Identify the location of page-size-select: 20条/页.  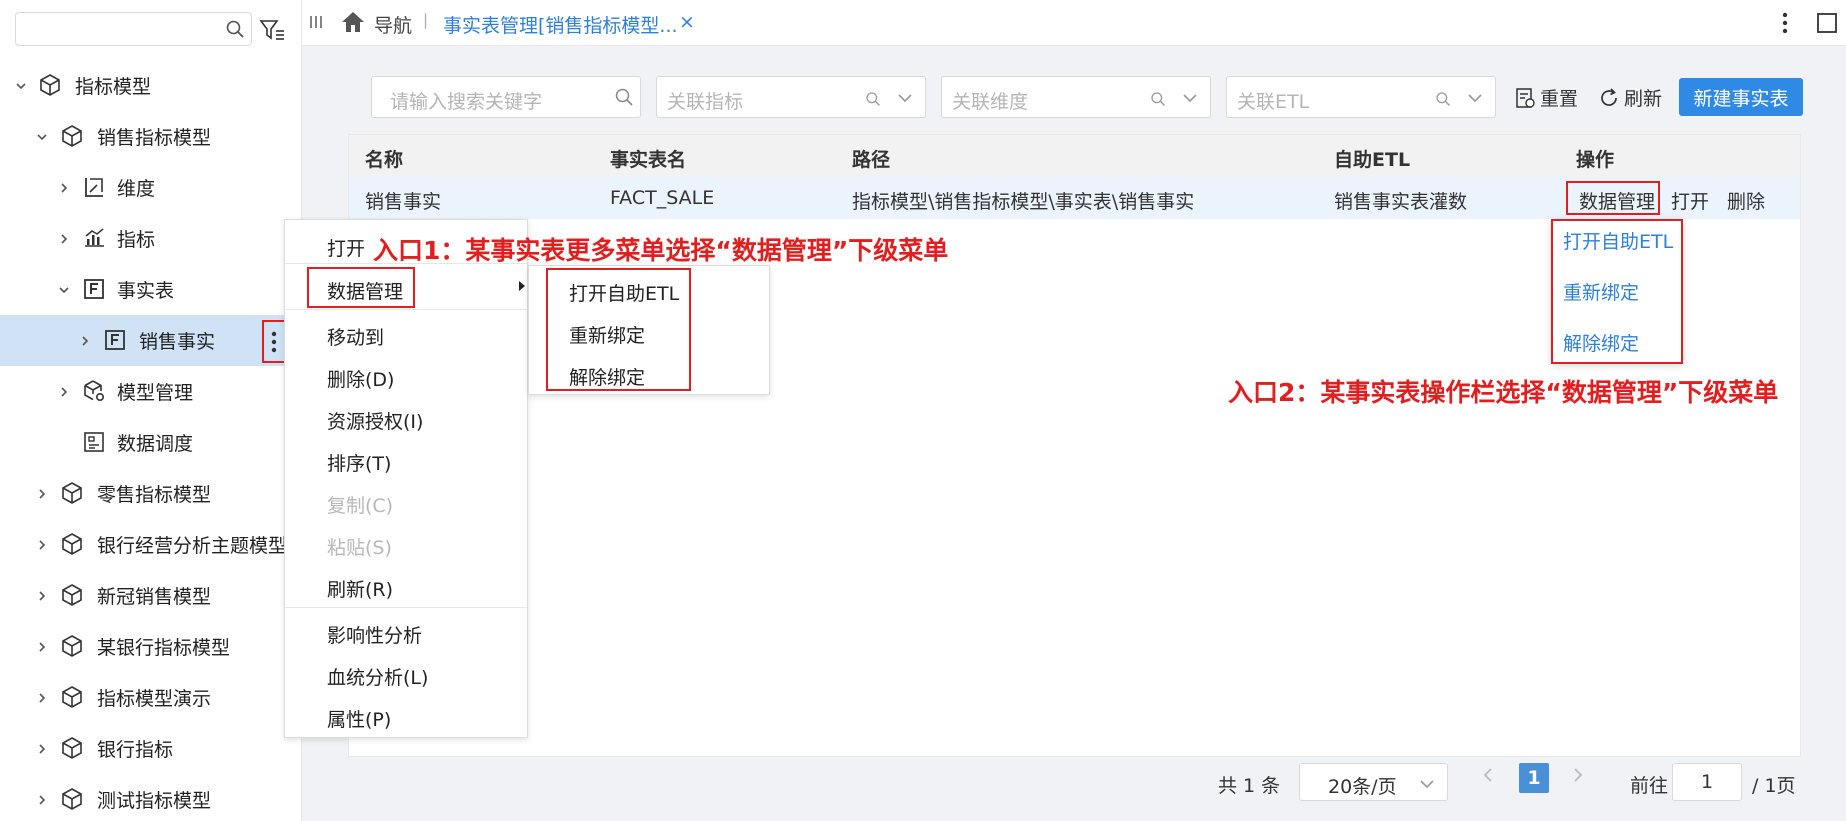
(1373, 782).